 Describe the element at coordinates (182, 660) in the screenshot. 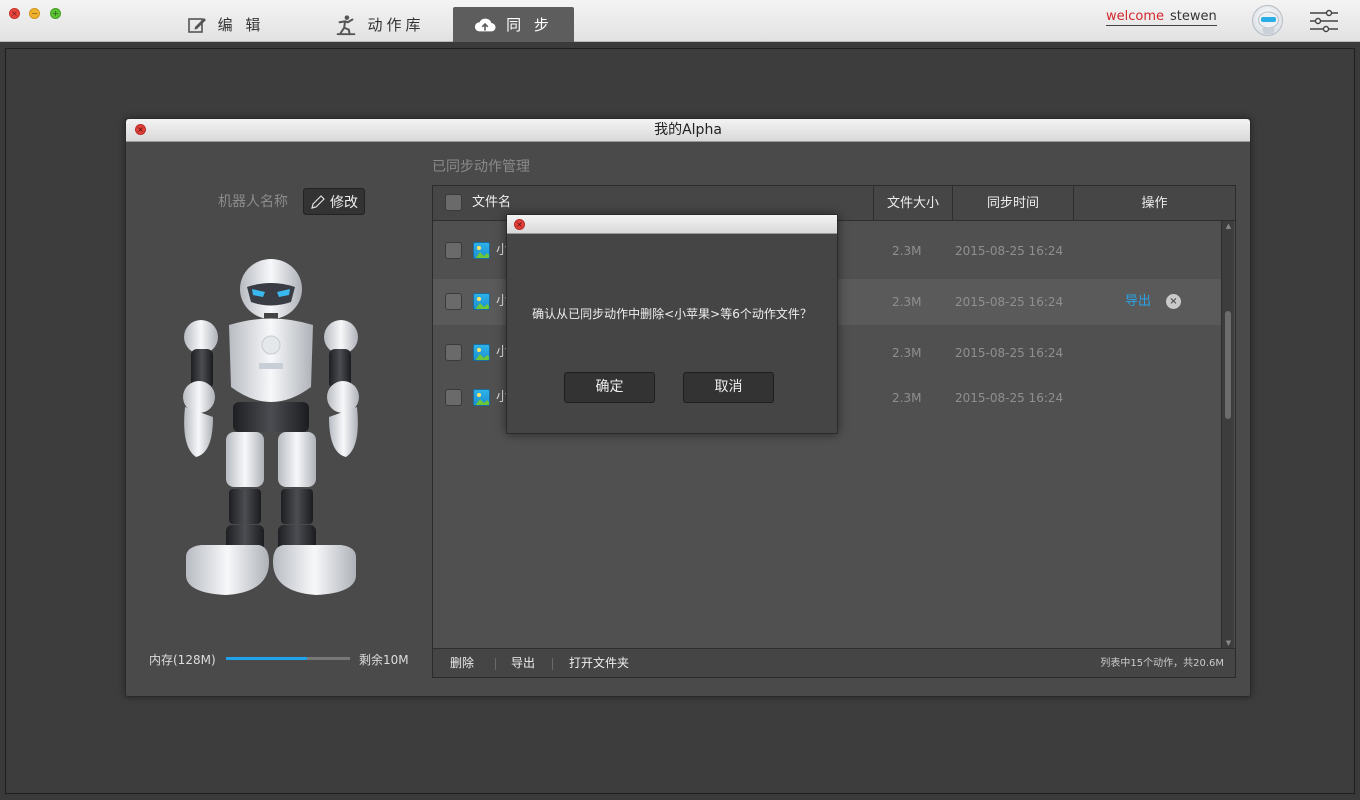

I see `memory-label: 内存(128M)` at that location.